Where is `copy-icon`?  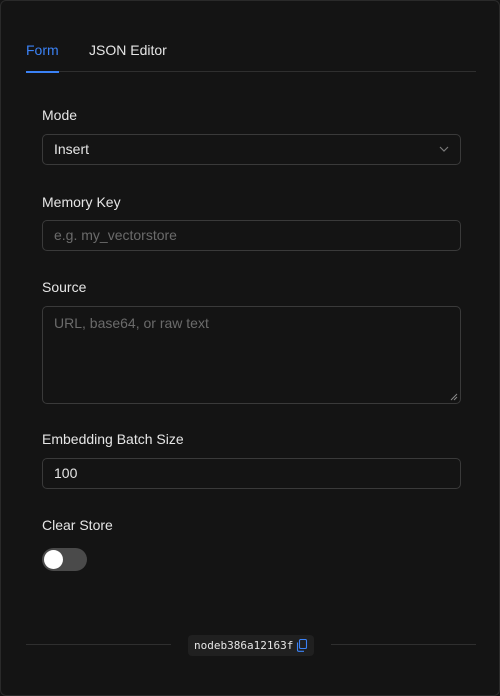 copy-icon is located at coordinates (302, 645).